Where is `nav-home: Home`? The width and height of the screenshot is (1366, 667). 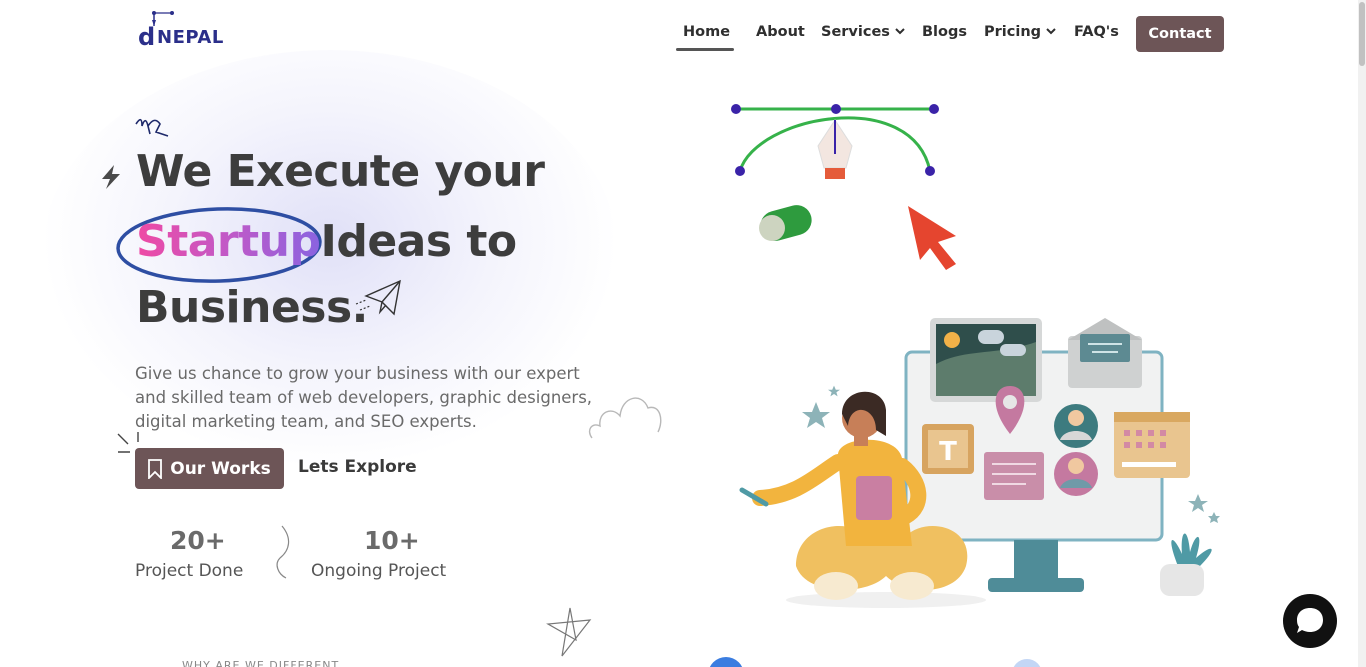 nav-home: Home is located at coordinates (706, 32).